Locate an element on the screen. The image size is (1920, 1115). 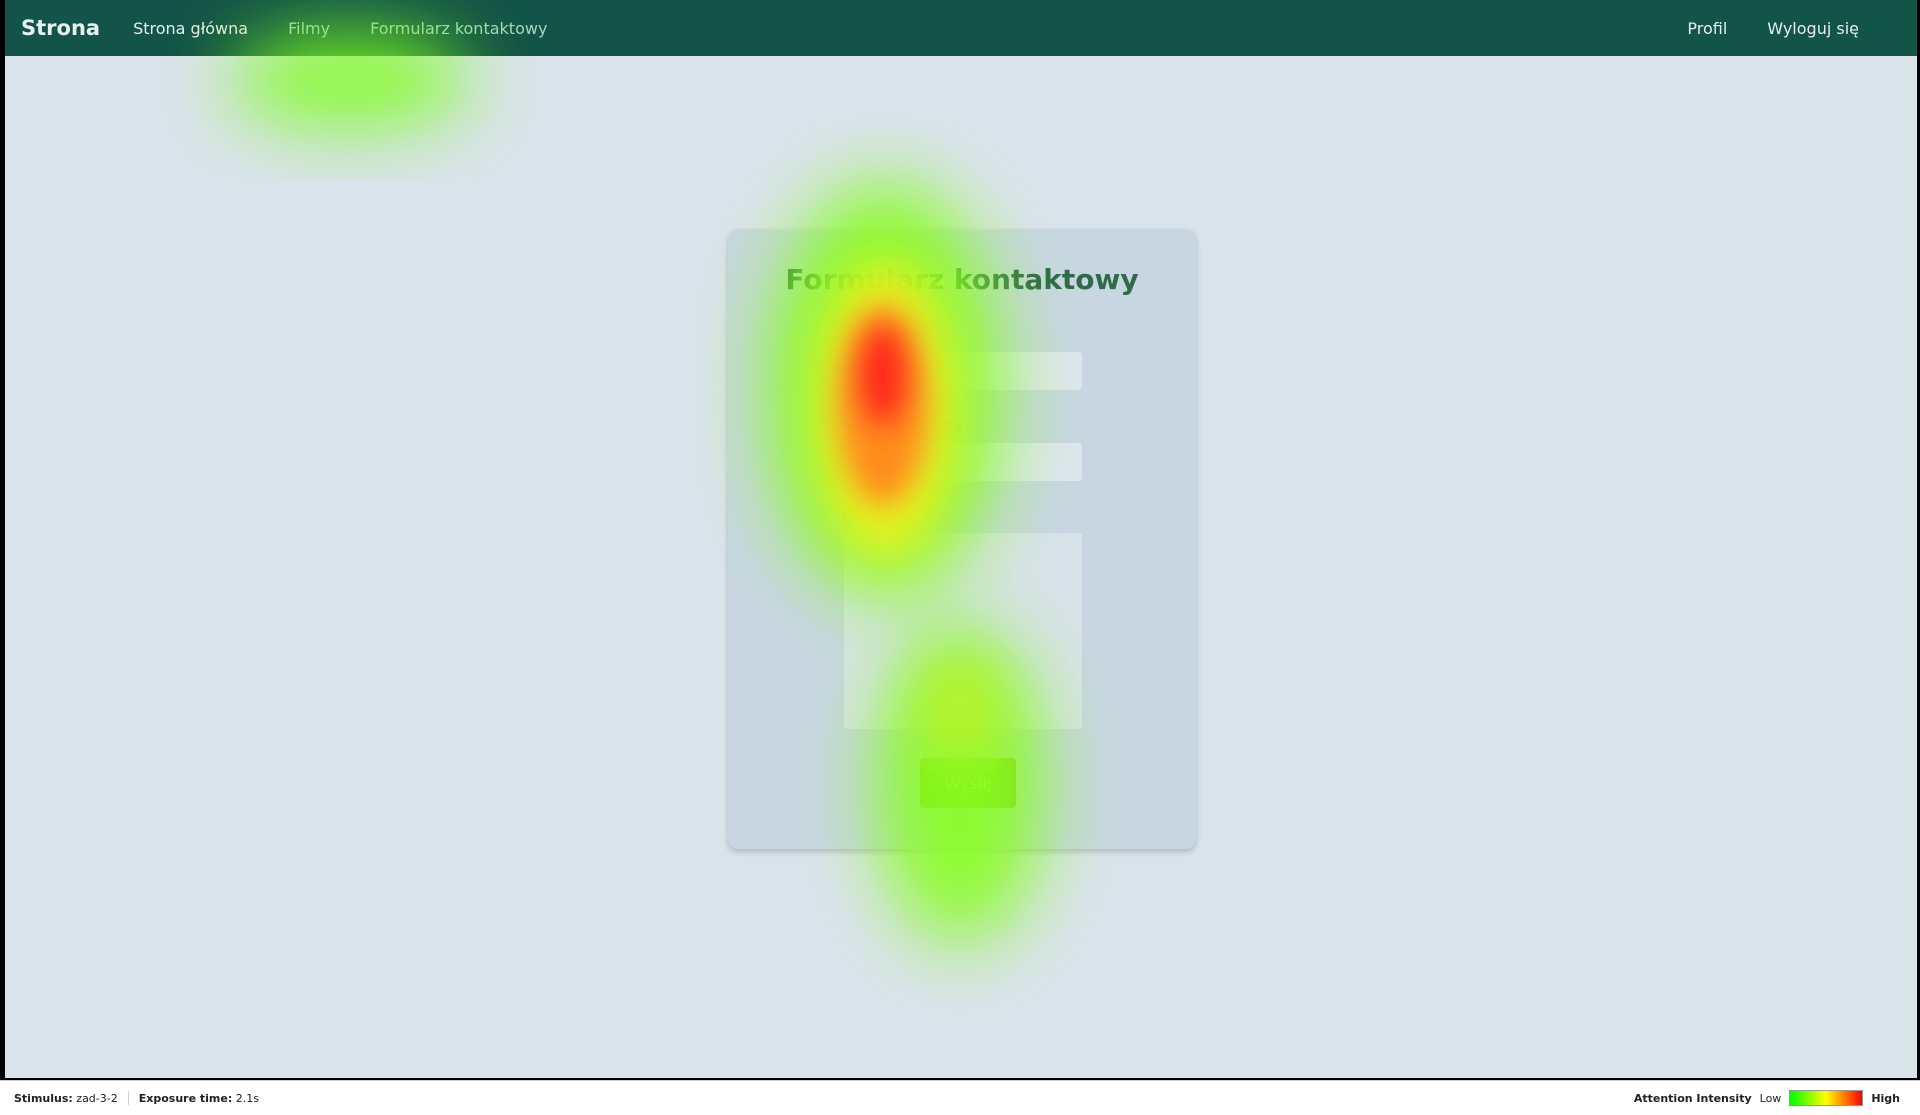
heat-legend: Attention Intensity Low High is located at coordinates (1767, 1098).